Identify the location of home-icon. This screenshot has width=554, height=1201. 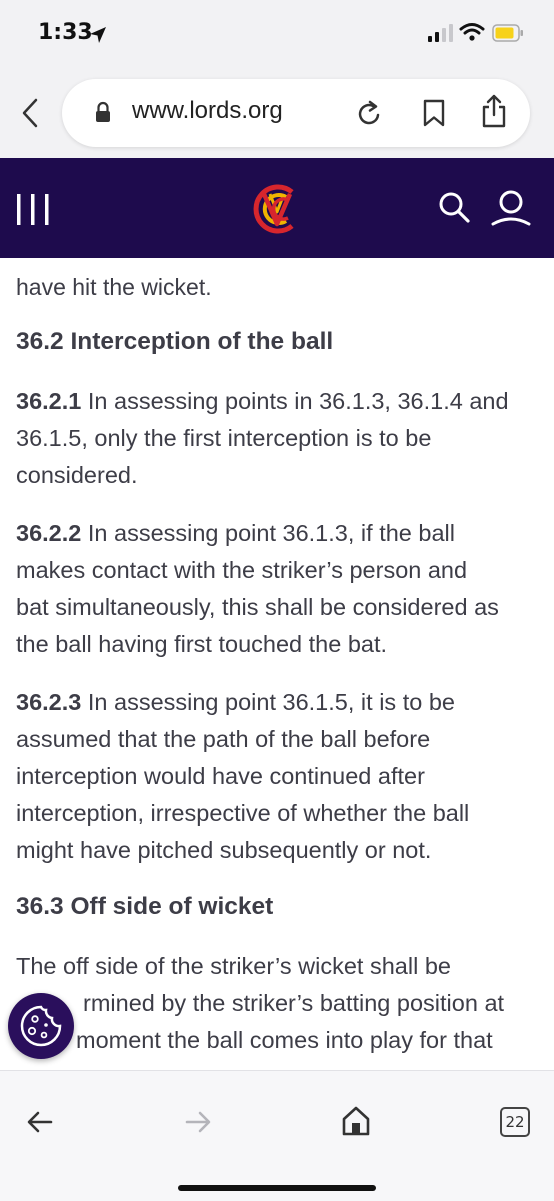
(356, 1121).